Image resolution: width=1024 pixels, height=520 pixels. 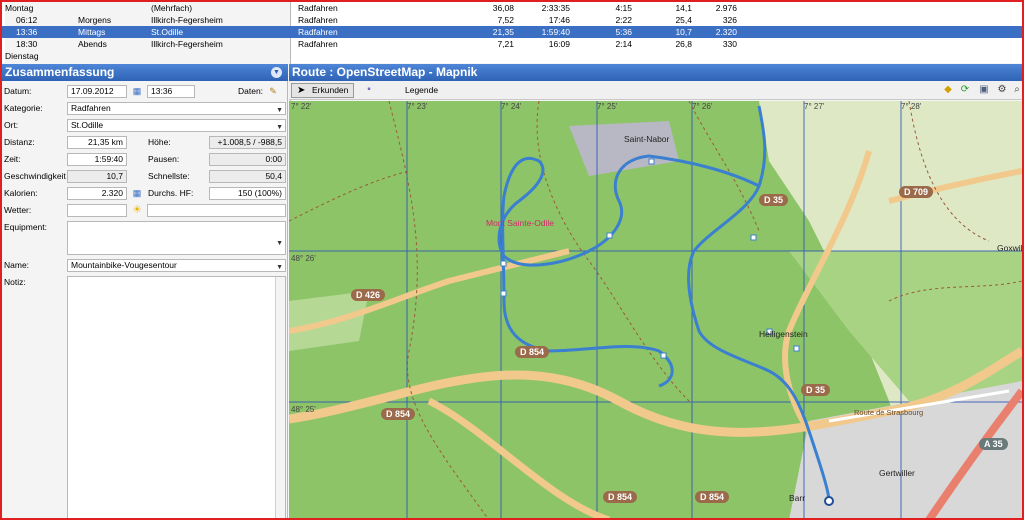 I want to click on diamond-icon: ◆, so click(x=948, y=90).